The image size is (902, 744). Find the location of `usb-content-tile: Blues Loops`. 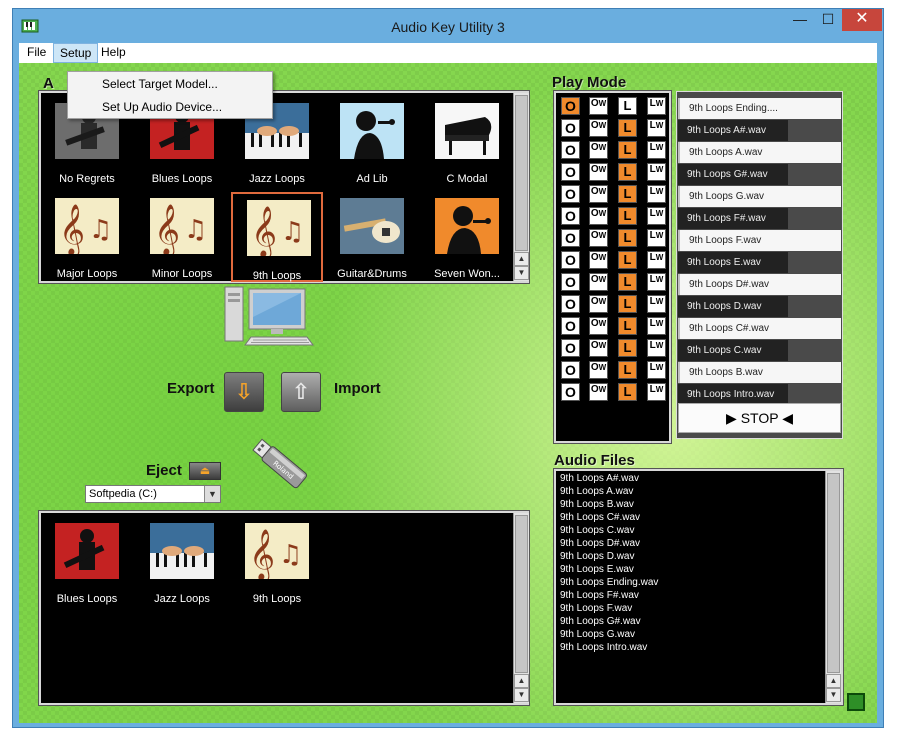

usb-content-tile: Blues Loops is located at coordinates (87, 562).